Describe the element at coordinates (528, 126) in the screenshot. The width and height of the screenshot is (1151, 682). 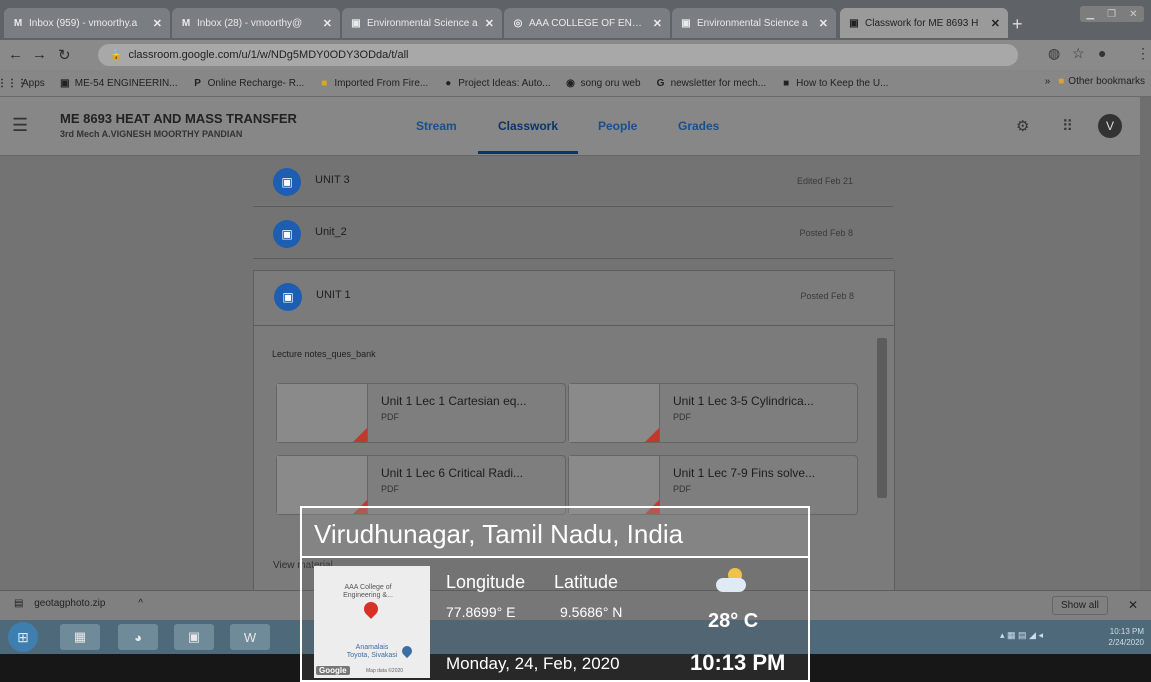
I see `tab-classwork-nav: Classwork` at that location.